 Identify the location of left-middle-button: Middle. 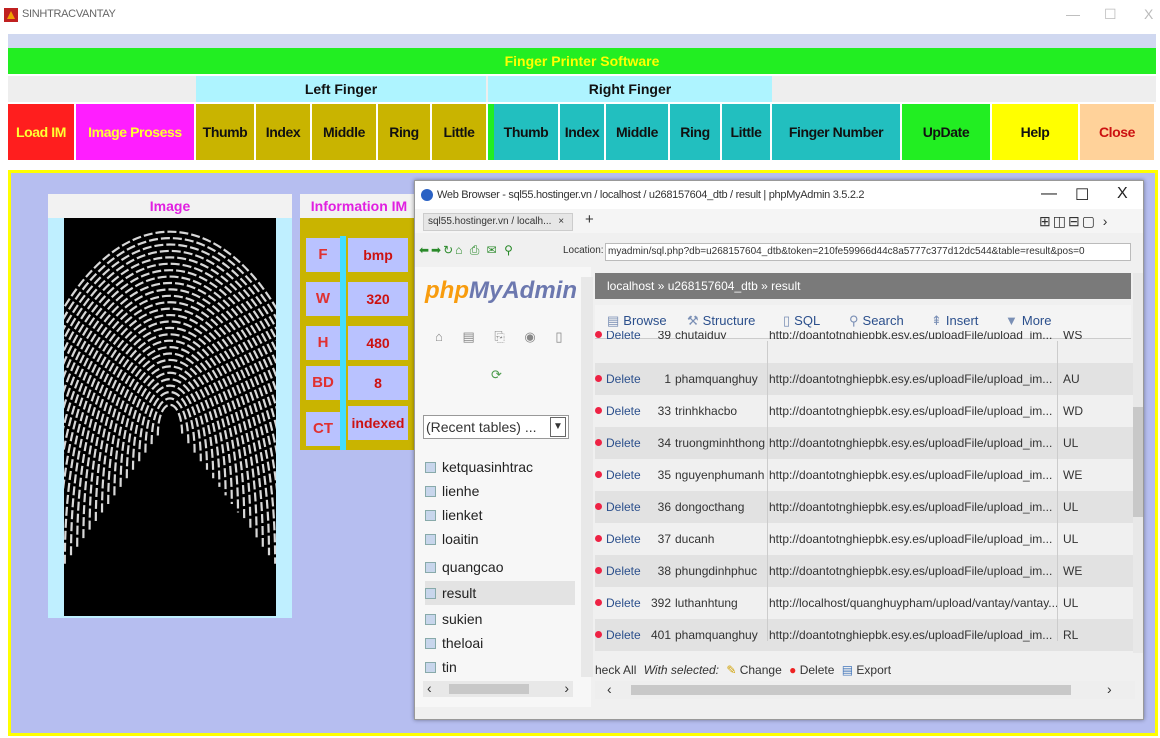
(345, 132).